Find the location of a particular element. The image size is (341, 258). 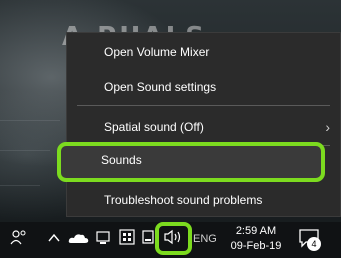

people-icon is located at coordinates (19, 240).